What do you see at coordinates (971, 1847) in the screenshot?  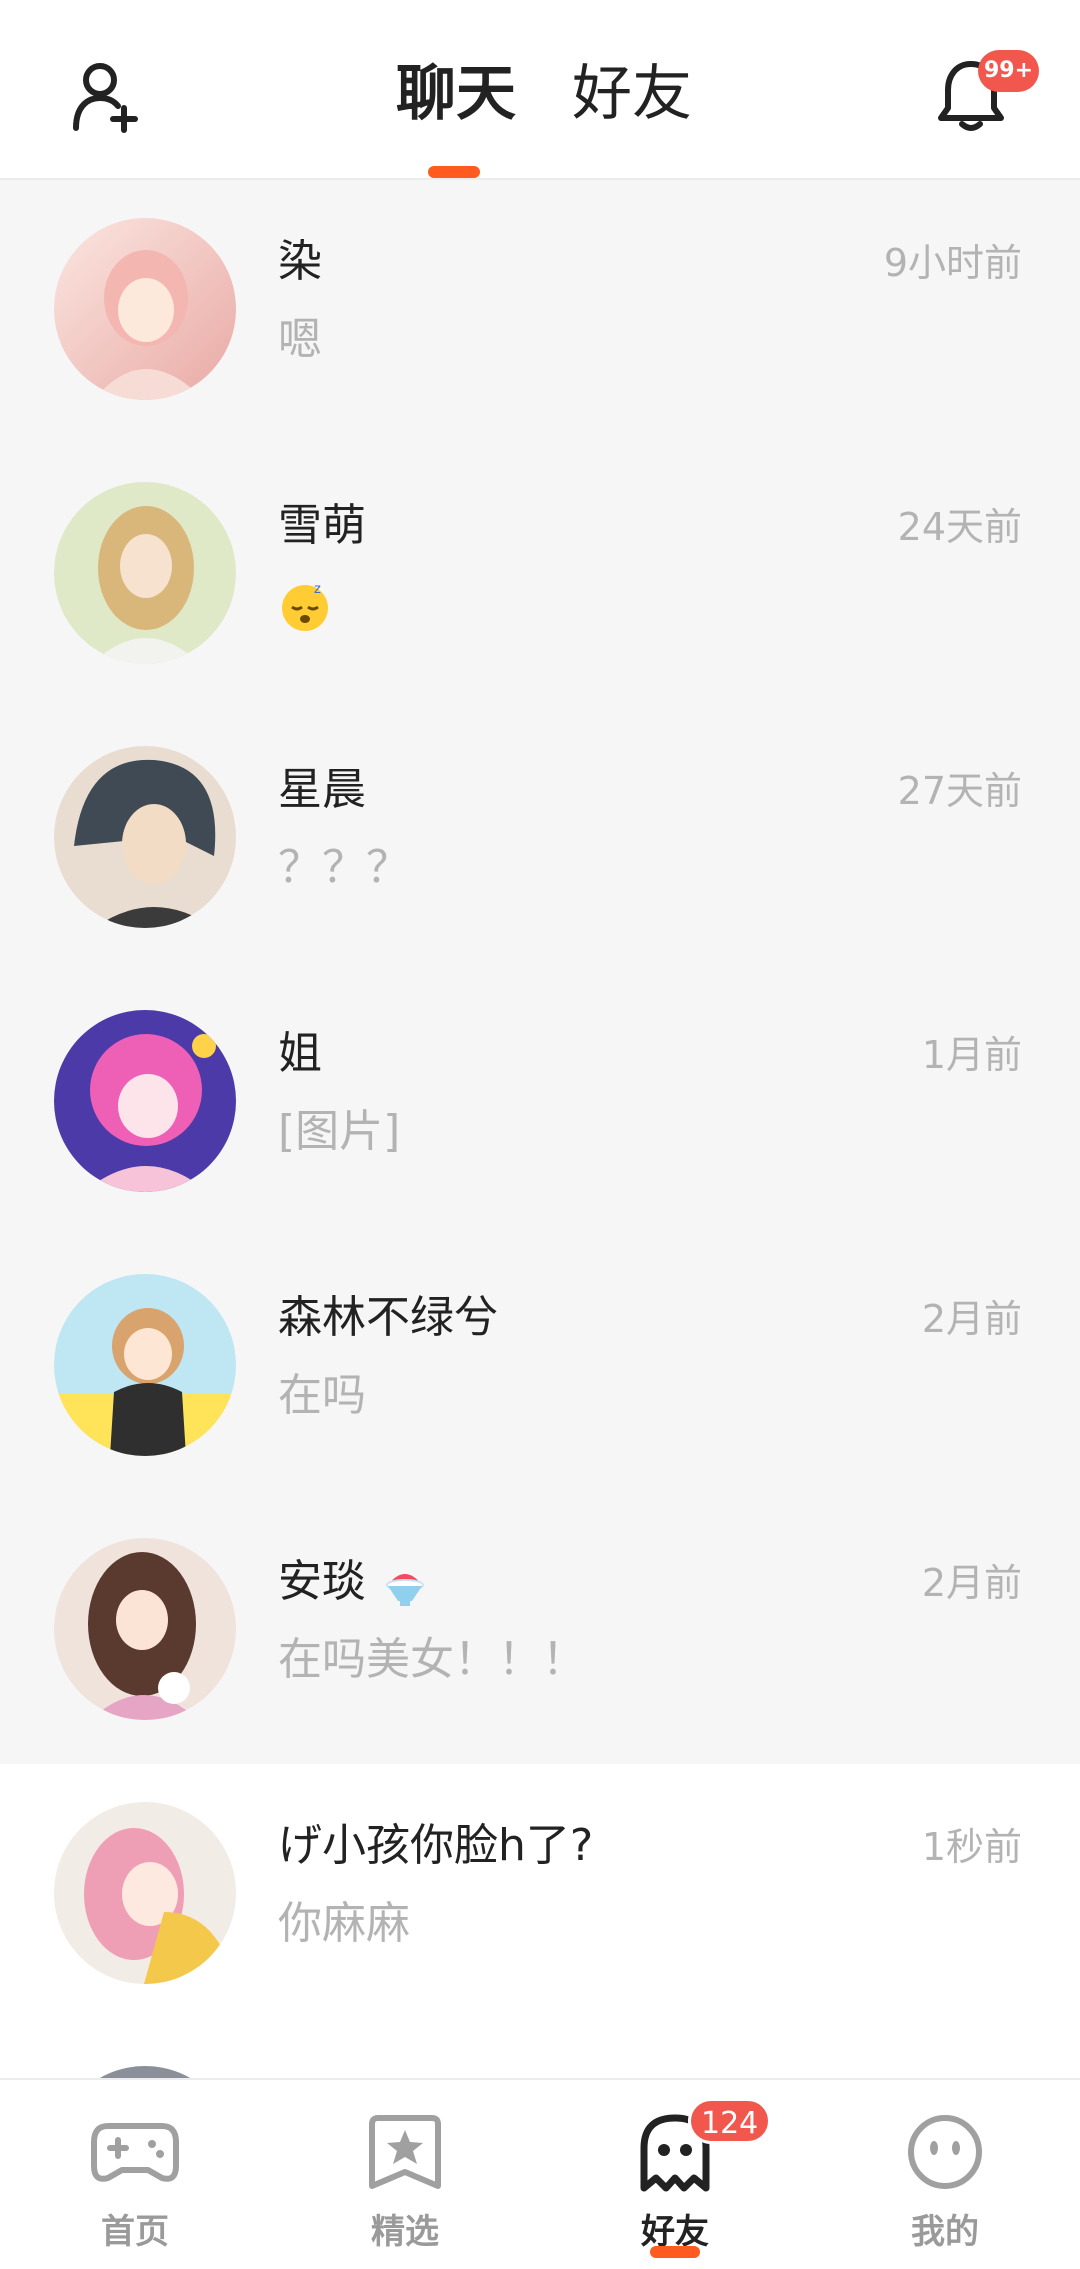 I see `message-time: 1秒前` at bounding box center [971, 1847].